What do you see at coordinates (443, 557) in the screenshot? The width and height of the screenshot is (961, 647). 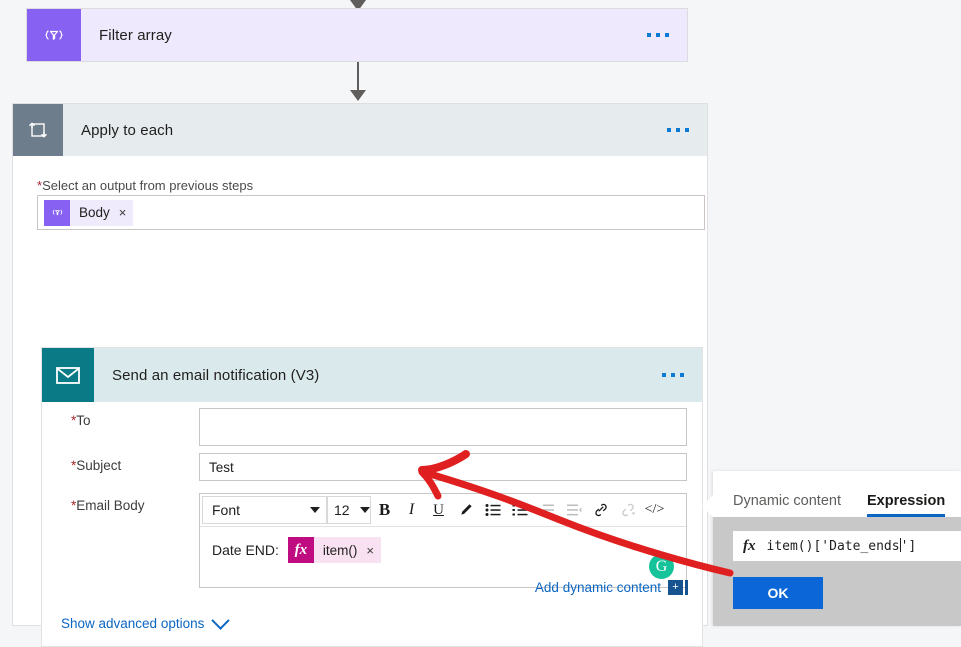 I see `email-body-content: Date END: fx item() × G` at bounding box center [443, 557].